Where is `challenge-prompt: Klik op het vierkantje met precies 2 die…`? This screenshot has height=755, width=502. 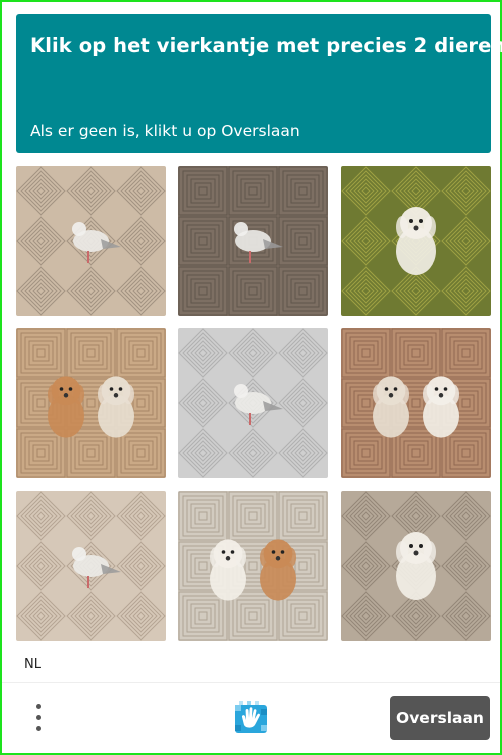
challenge-prompt: Klik op het vierkantje met precies 2 die… is located at coordinates (266, 45).